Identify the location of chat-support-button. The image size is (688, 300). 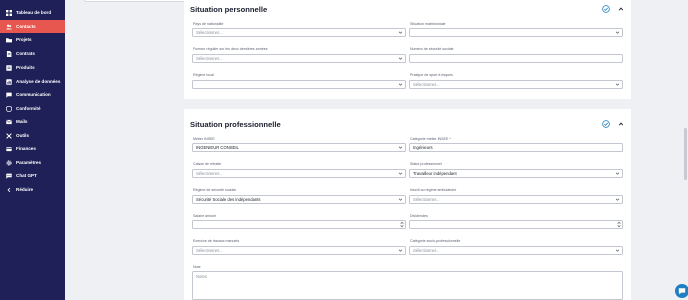
(681, 291).